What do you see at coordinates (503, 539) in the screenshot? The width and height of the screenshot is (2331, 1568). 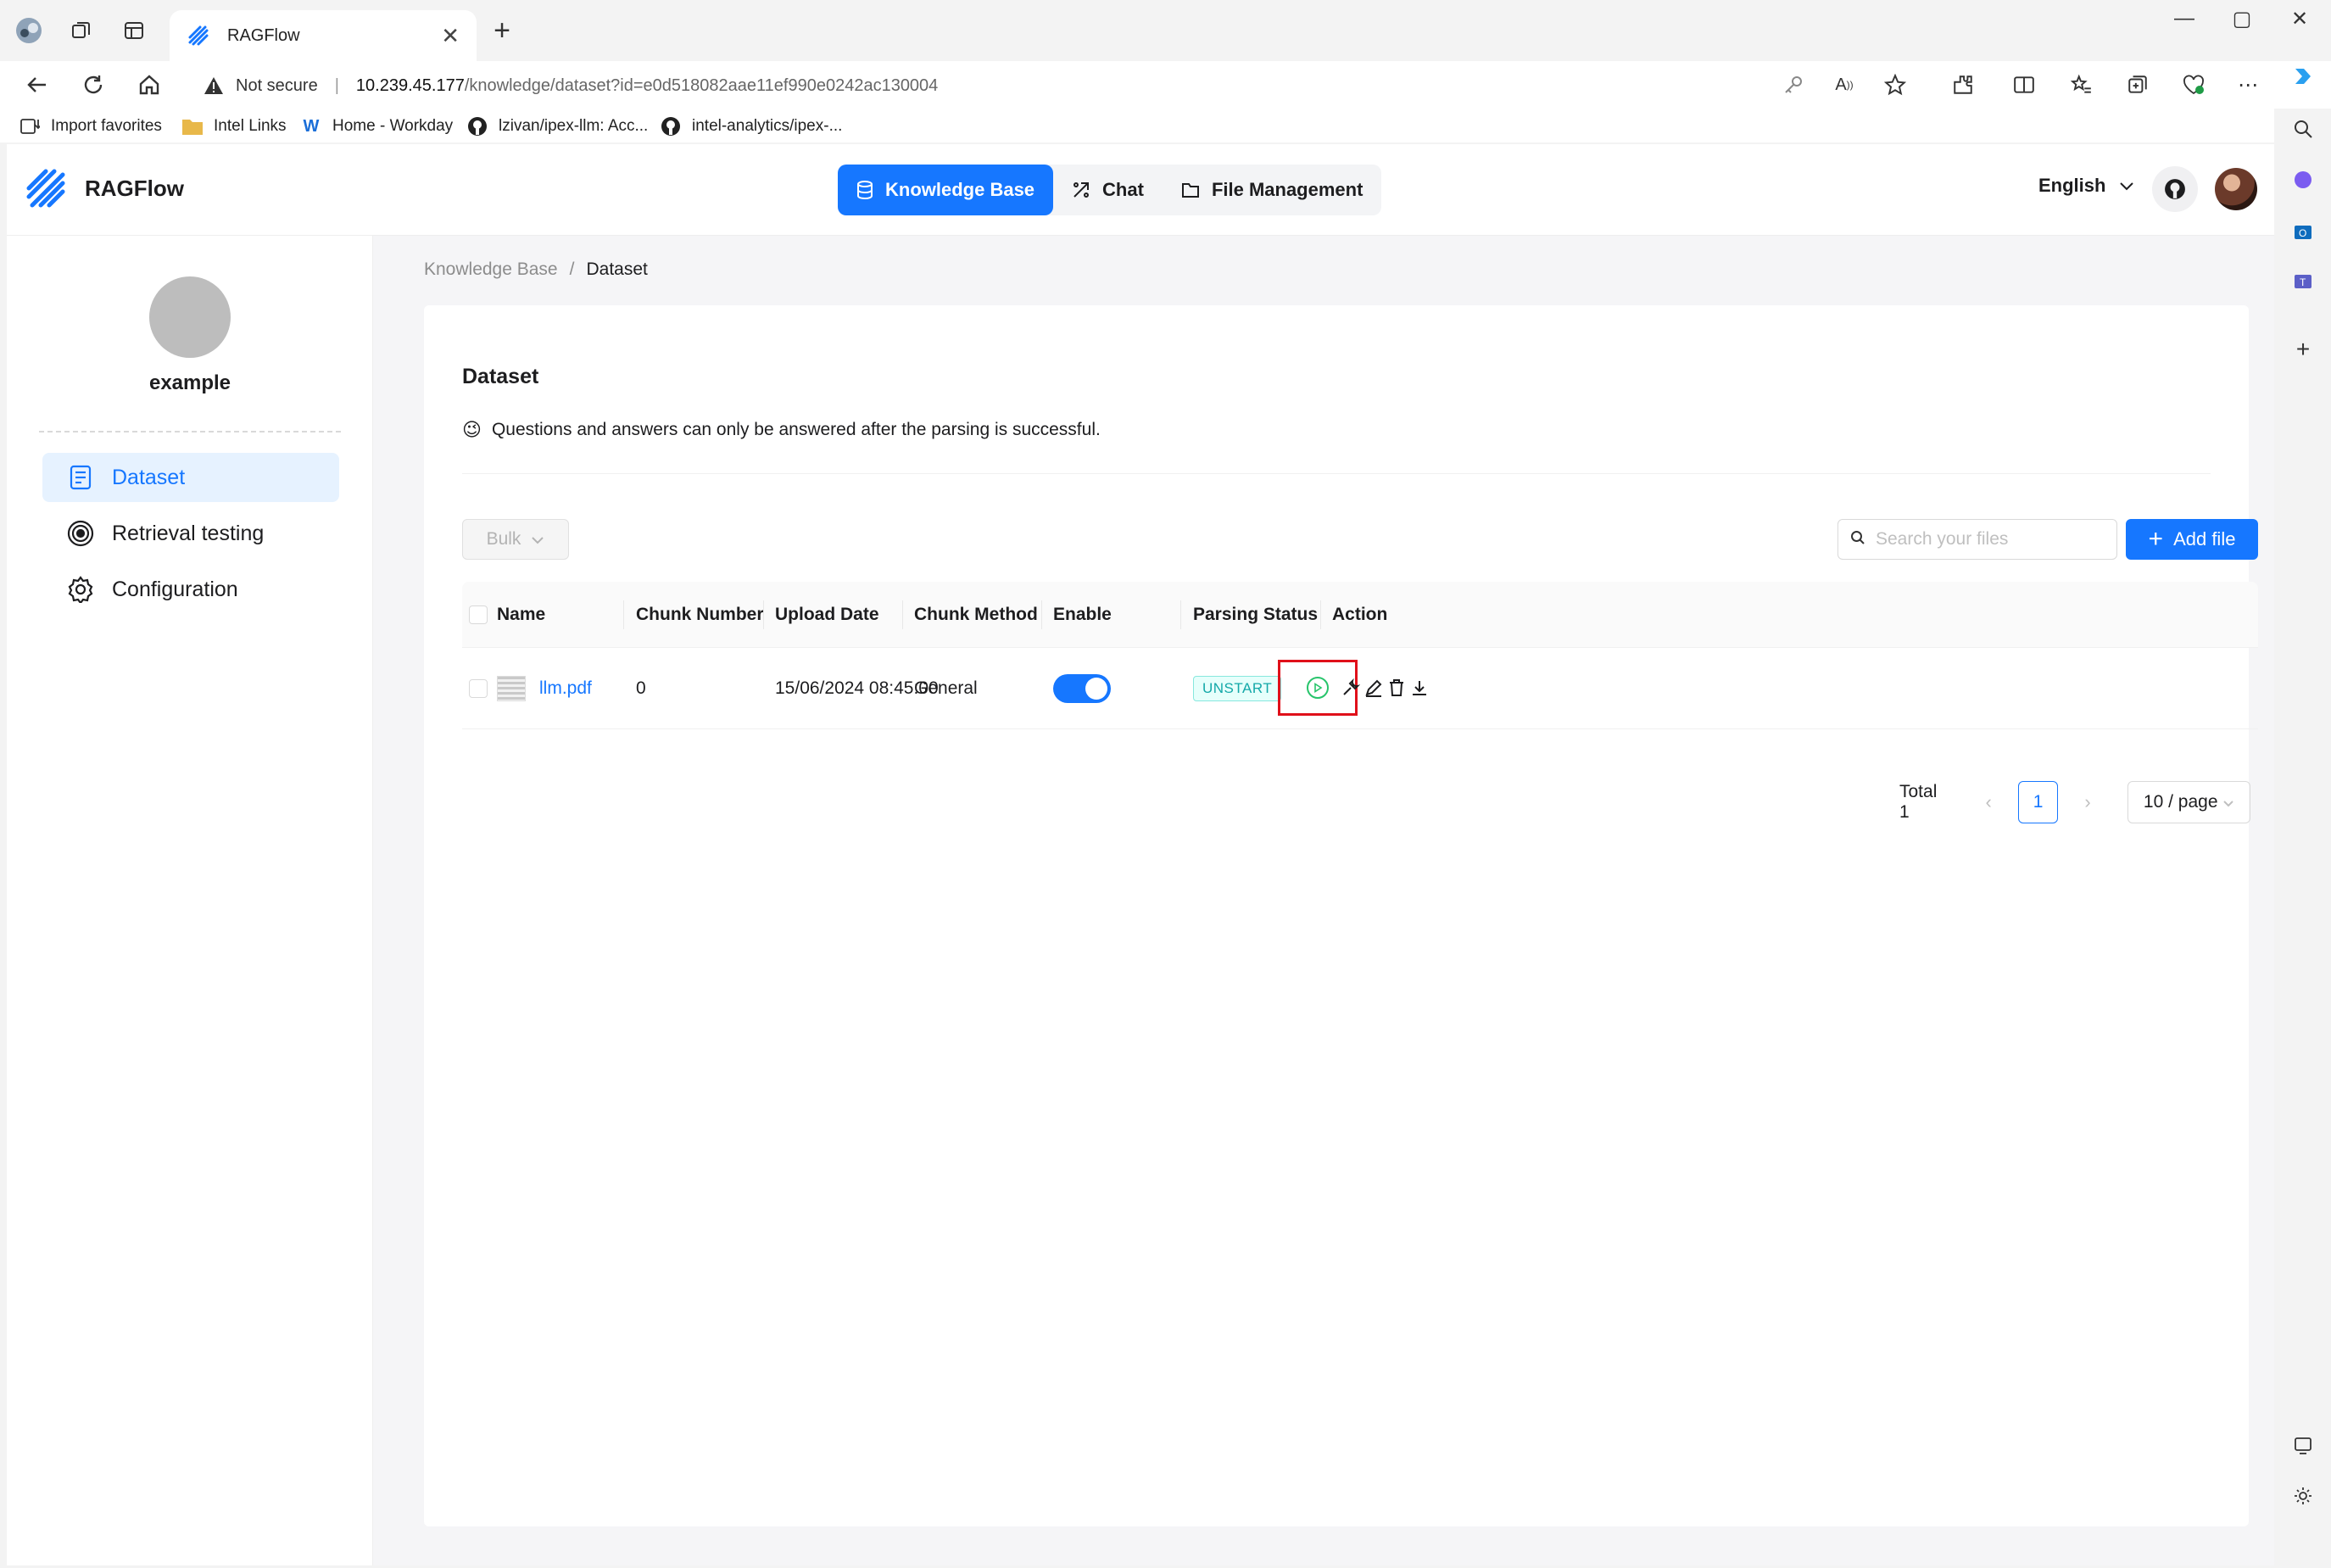 I see `bulk-label: Bulk` at bounding box center [503, 539].